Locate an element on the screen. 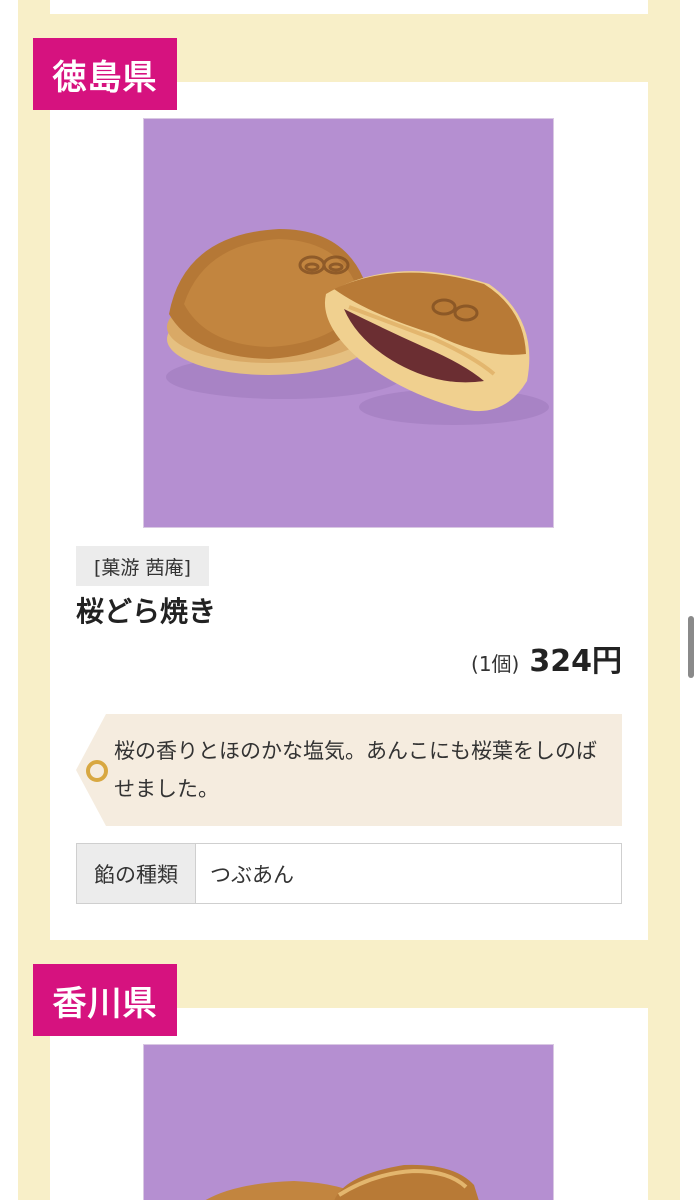 This screenshot has width=698, height=1200. filling-type-label: 餡の種類 is located at coordinates (136, 873).